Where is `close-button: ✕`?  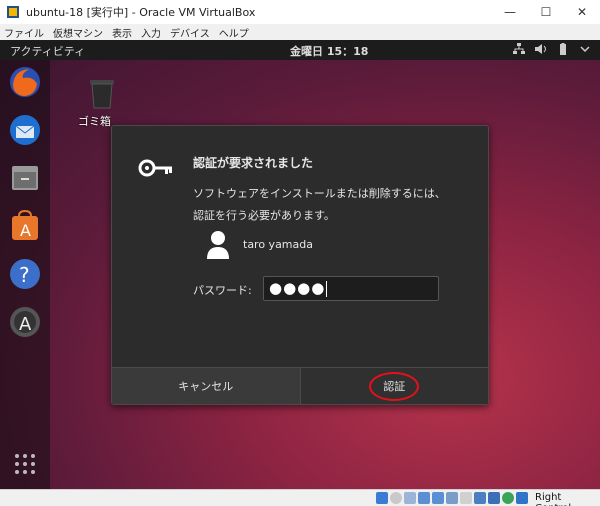 close-button: ✕ is located at coordinates (582, 12).